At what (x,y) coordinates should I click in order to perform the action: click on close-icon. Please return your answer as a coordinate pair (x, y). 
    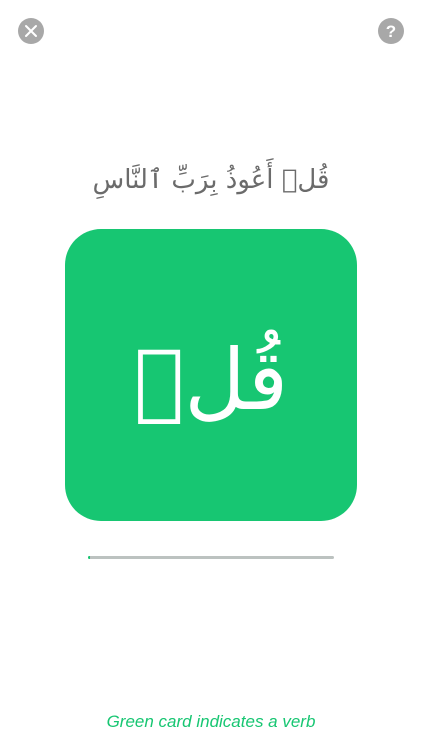
    Looking at the image, I should click on (31, 31).